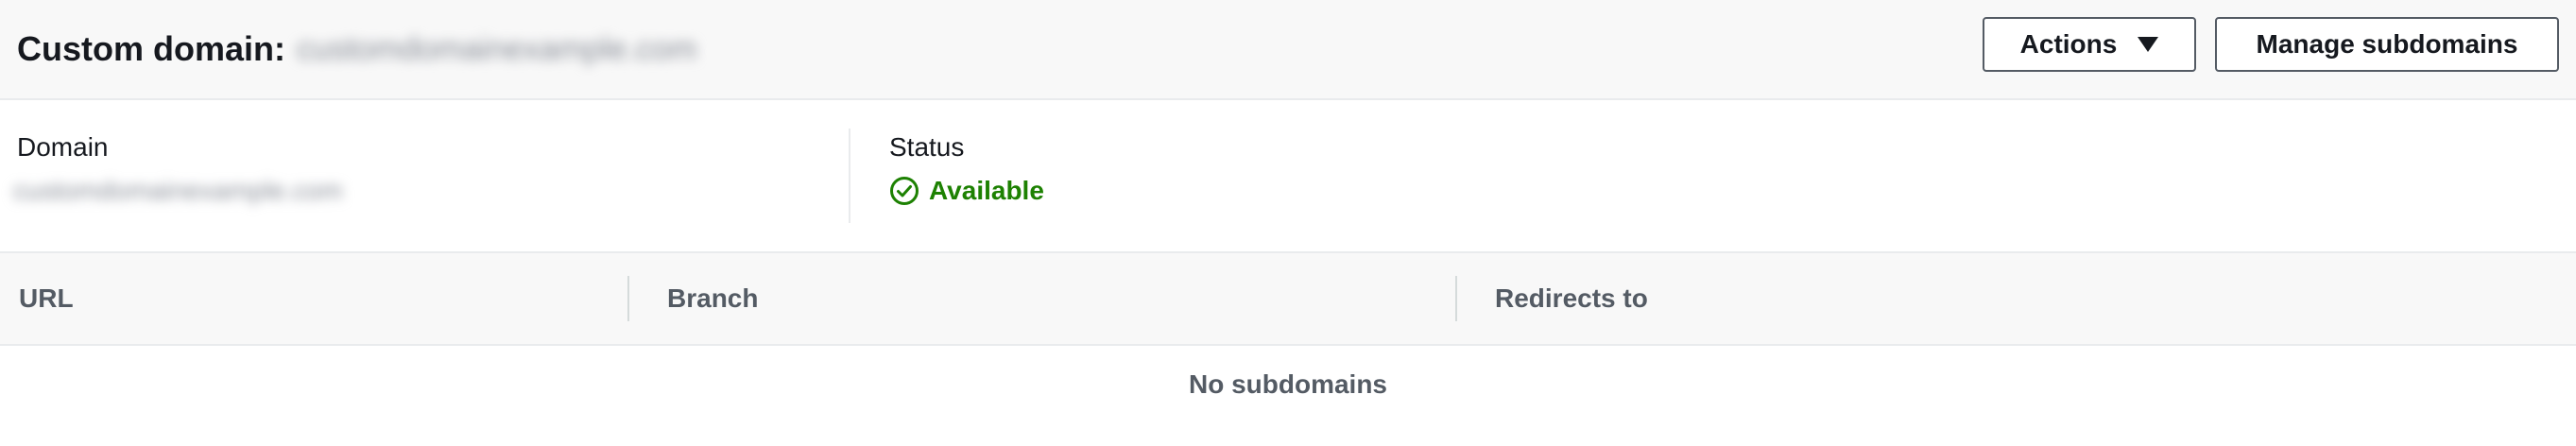  I want to click on column-header-redirects-to: Redirects to, so click(1571, 298).